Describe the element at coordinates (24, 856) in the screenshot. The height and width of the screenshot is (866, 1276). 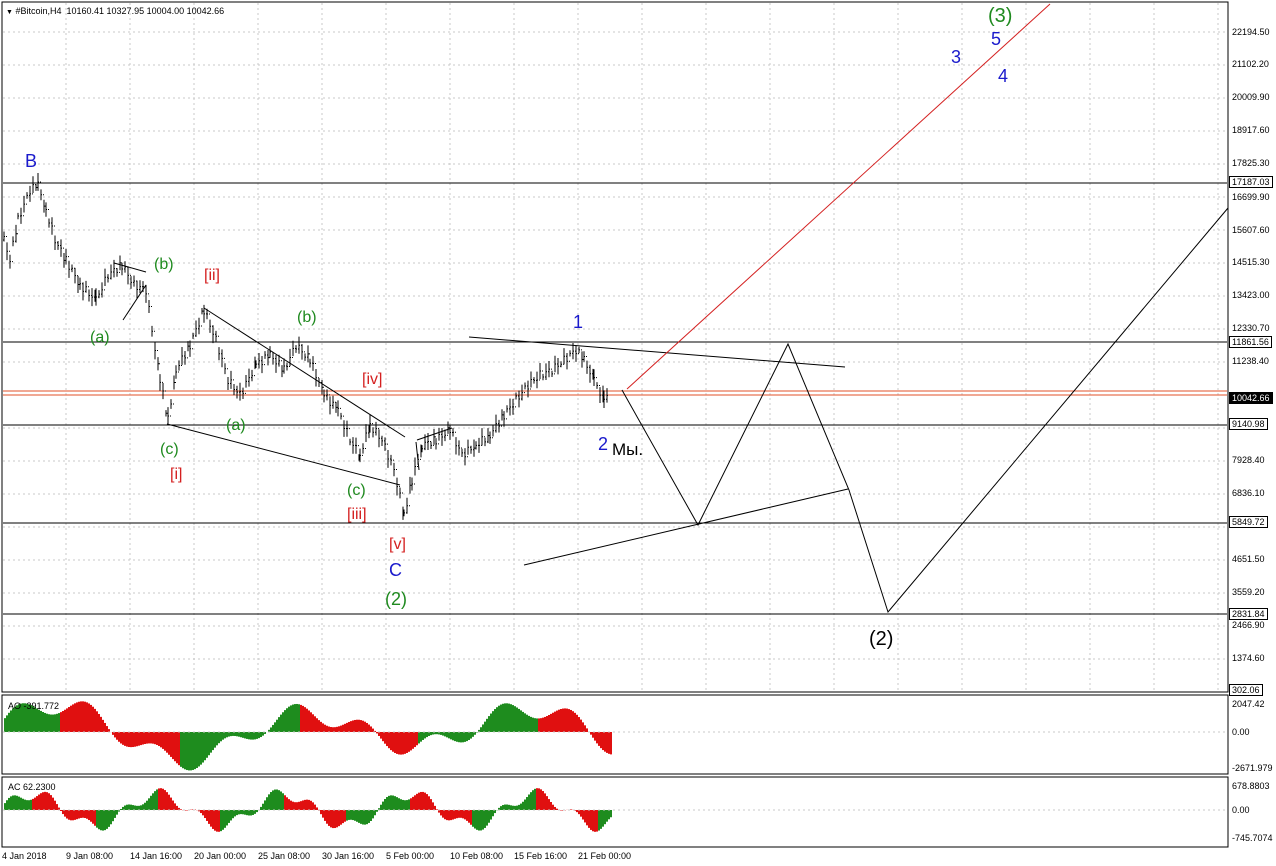
I see `time-tick: 4 Jan 2018` at that location.